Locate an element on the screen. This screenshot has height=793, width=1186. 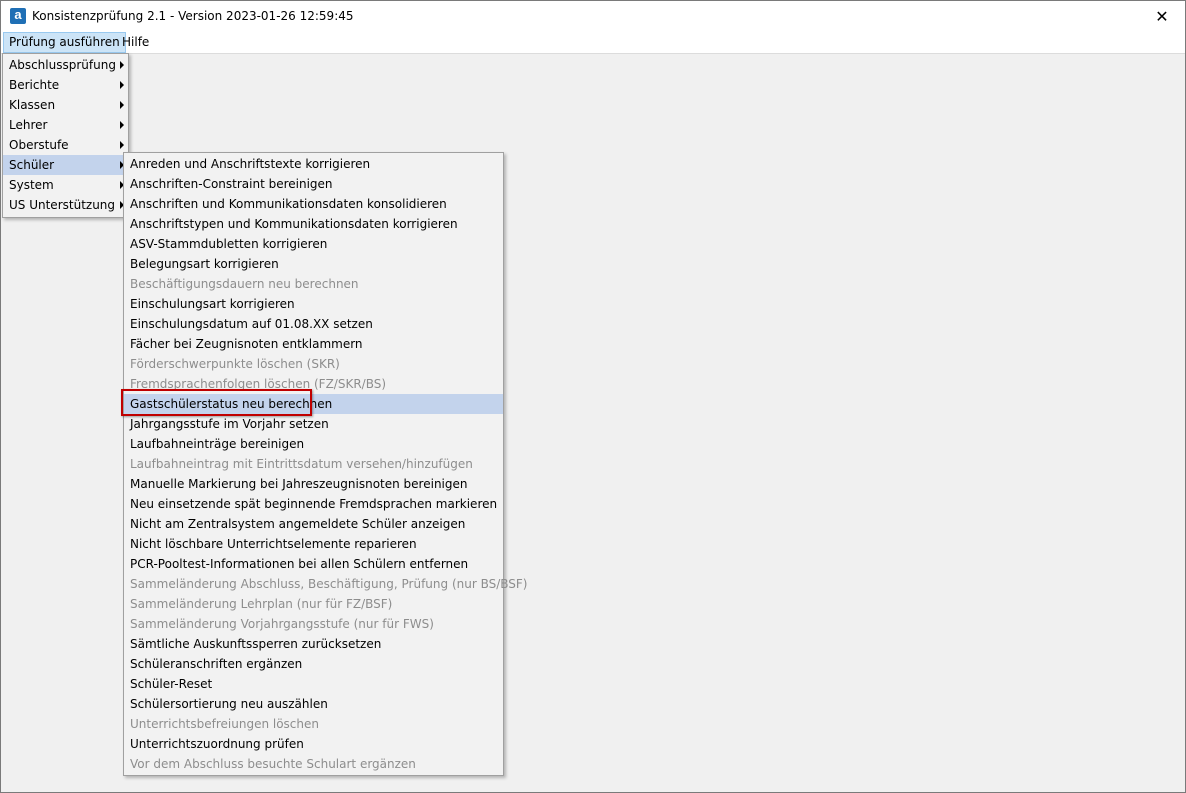
submenu-item-unterrichtsbefreiungen-loschen: Unterrichtsbefreiungen löschen is located at coordinates (313, 724).